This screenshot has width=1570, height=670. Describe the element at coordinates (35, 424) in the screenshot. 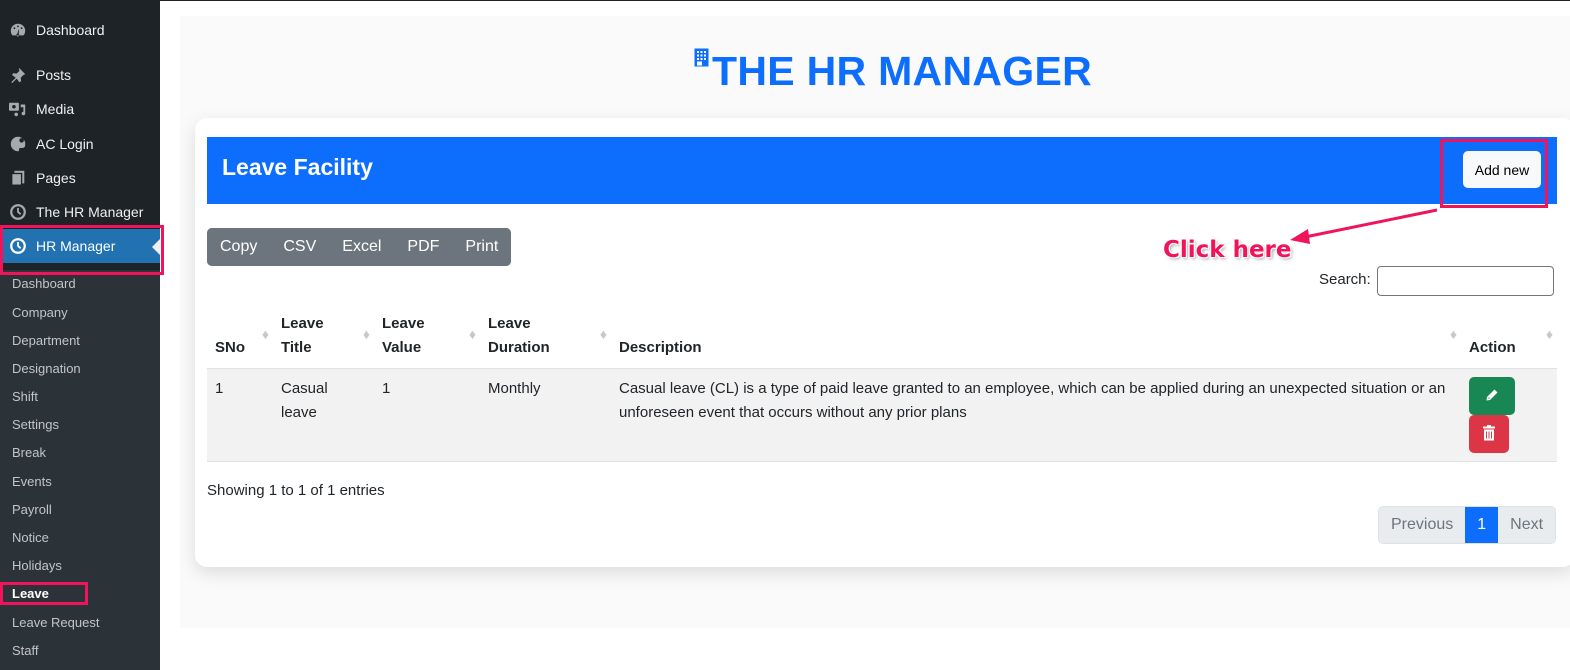

I see `submenu-settings: Settings` at that location.